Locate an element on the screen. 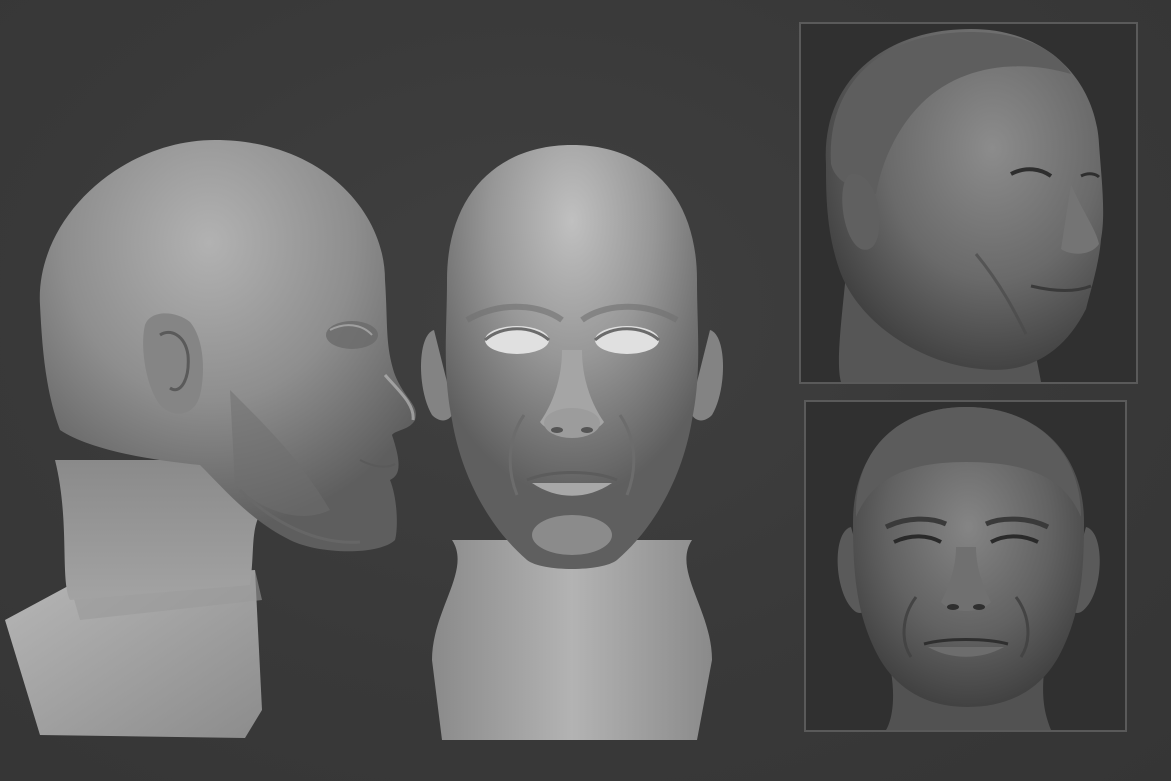 This screenshot has width=1171, height=781. reference-head-three-quarter-icon is located at coordinates (964, 205).